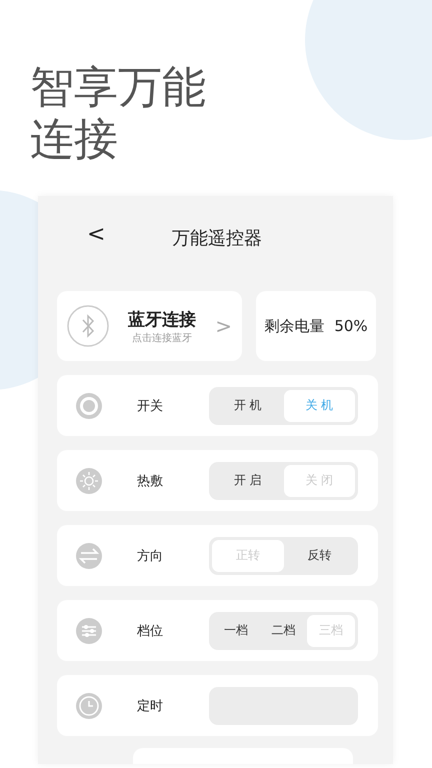  What do you see at coordinates (217, 238) in the screenshot?
I see `screen-title: 万能遥控器` at bounding box center [217, 238].